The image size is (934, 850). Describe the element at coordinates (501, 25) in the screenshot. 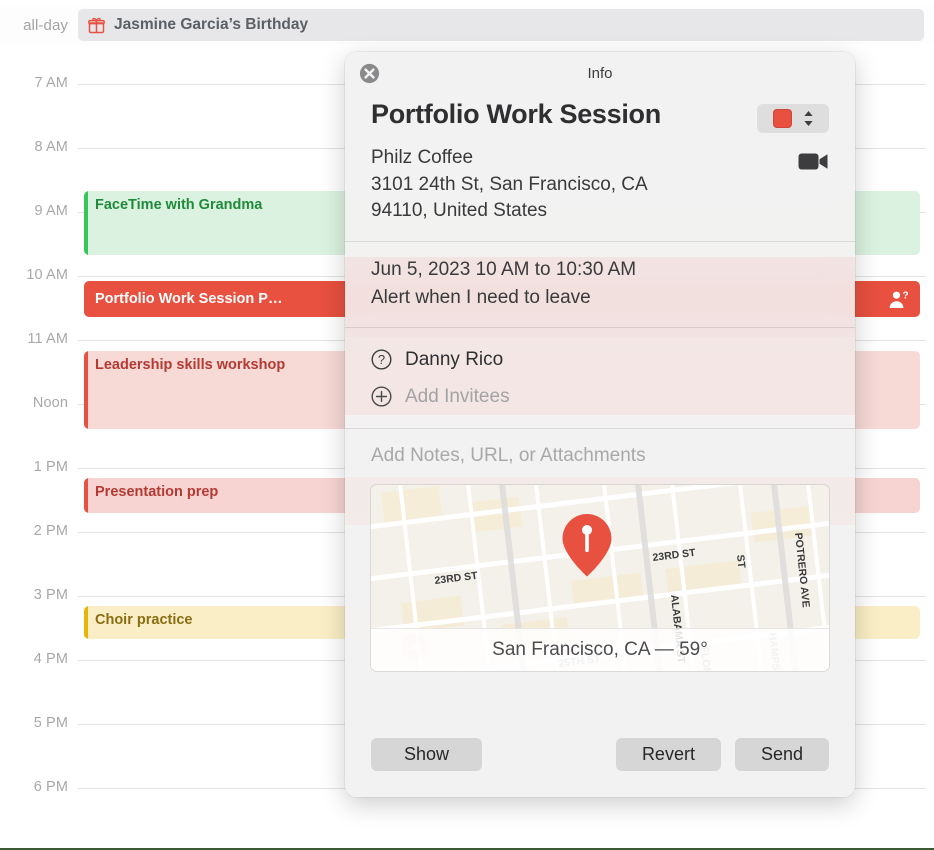

I see `all-day-event-birthday: Jasmine Garcia’s Birthday` at that location.